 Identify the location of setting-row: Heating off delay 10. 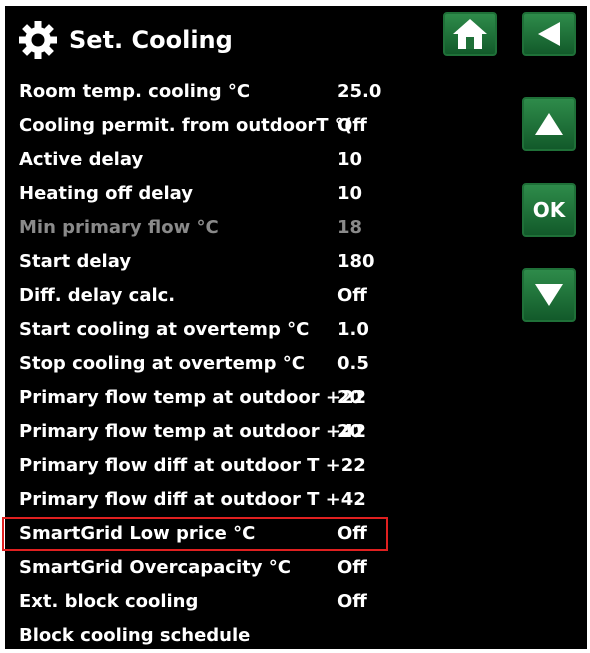
(215, 194).